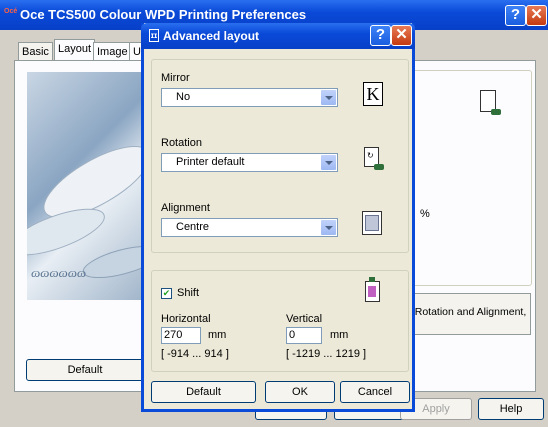  Describe the element at coordinates (425, 214) in the screenshot. I see `percent-label: %` at that location.